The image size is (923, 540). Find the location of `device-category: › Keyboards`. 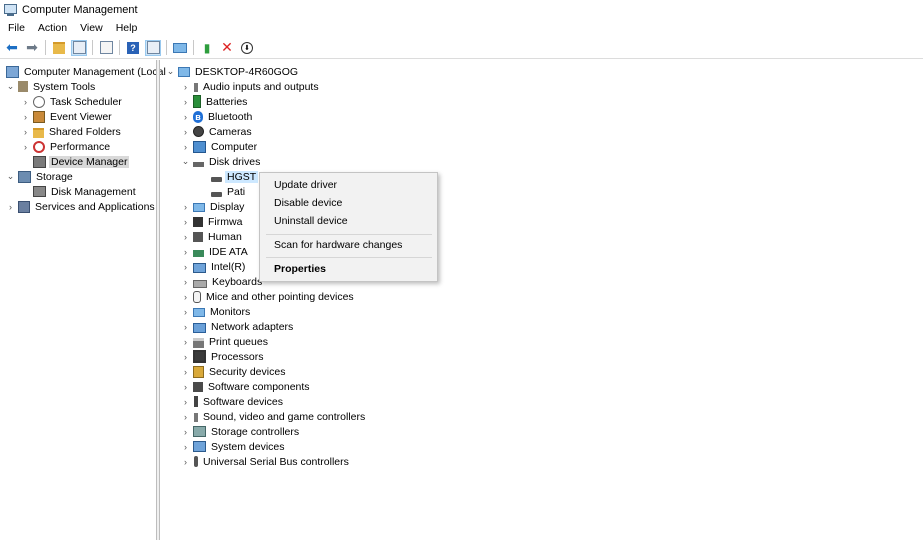

device-category: › Keyboards is located at coordinates (222, 281).